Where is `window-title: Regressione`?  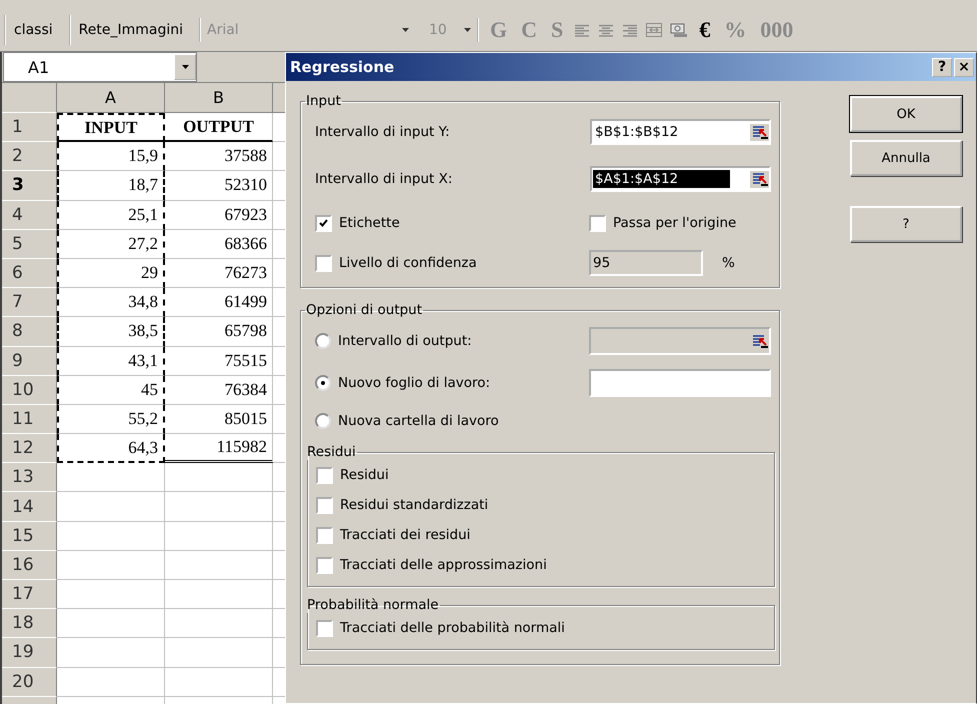
window-title: Regressione is located at coordinates (343, 67).